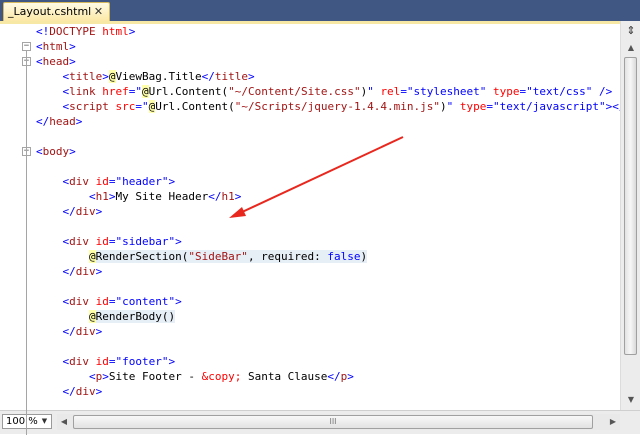  I want to click on scroll-left-arrow-icon: ◀, so click(64, 422).